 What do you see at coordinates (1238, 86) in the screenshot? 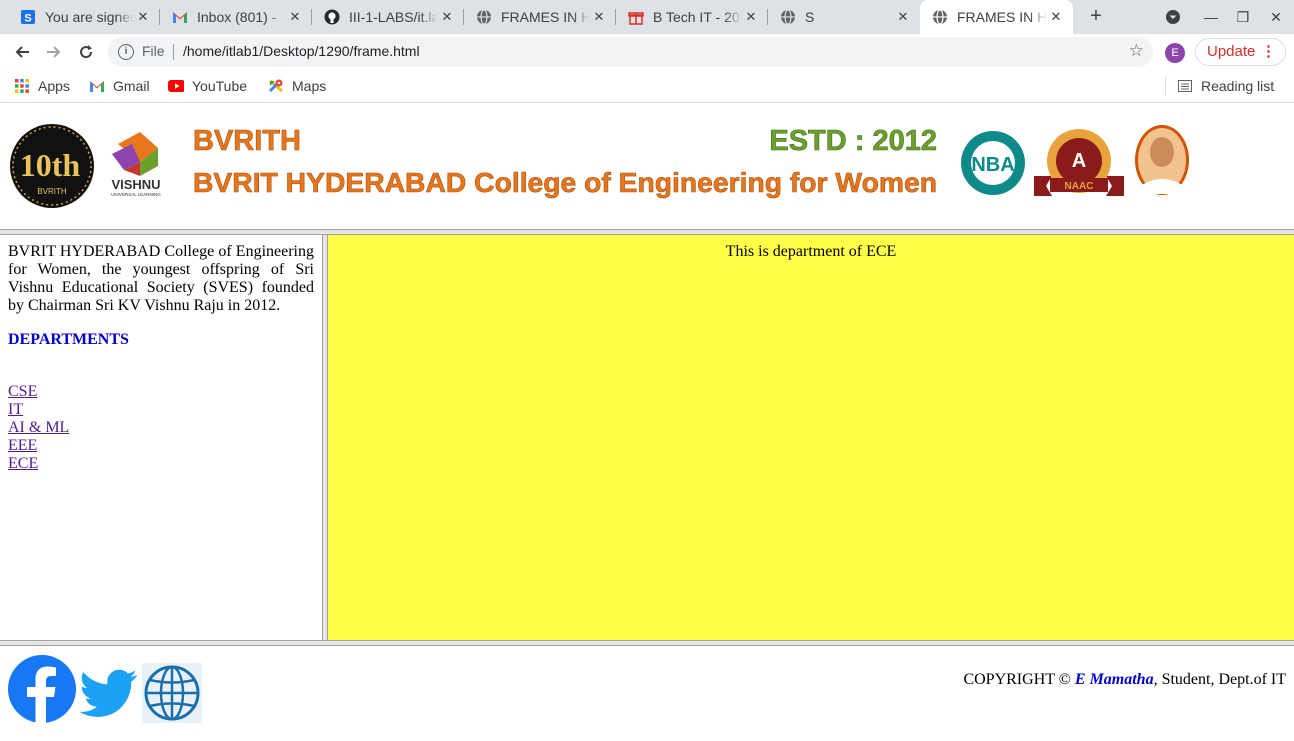
I see `reading-list-label: Reading list` at bounding box center [1238, 86].